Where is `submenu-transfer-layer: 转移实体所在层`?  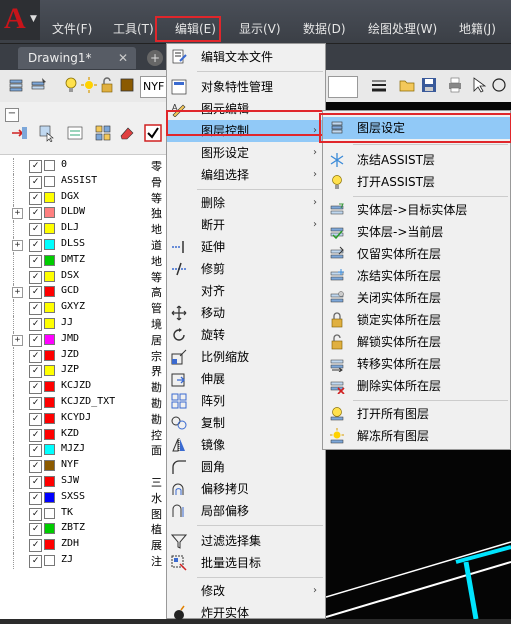
submenu-transfer-layer: 转移实体所在层 is located at coordinates (416, 364).